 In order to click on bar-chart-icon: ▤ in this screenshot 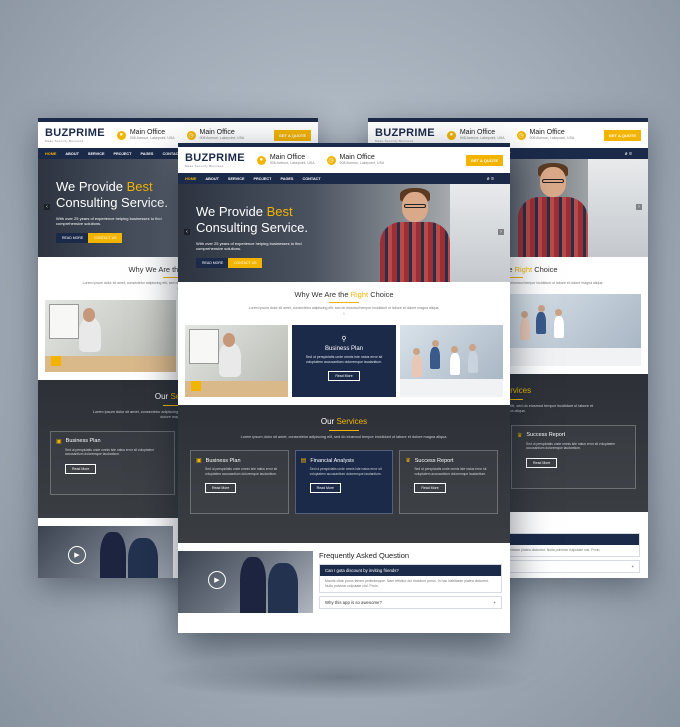, I will do `click(303, 461)`.